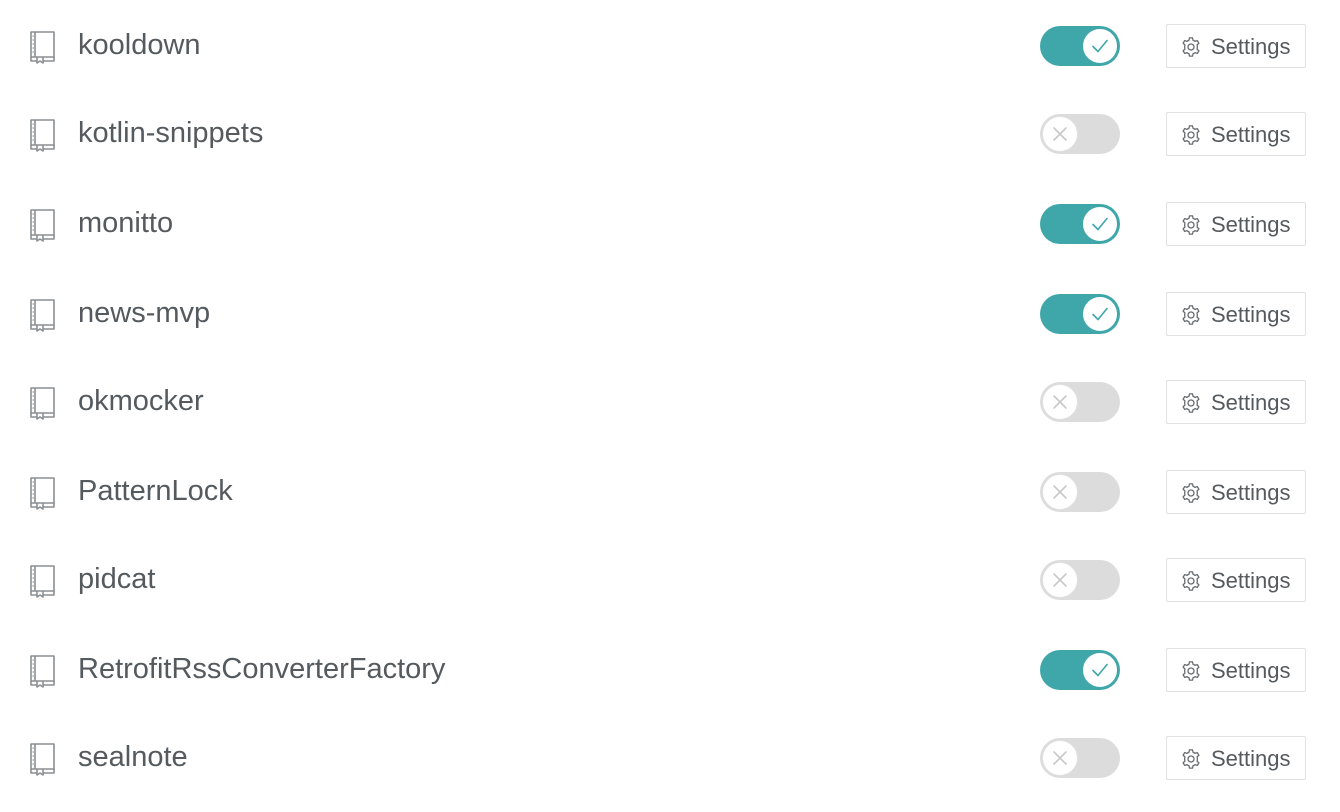 This screenshot has height=812, width=1340. What do you see at coordinates (117, 579) in the screenshot?
I see `repo-name: pidcat` at bounding box center [117, 579].